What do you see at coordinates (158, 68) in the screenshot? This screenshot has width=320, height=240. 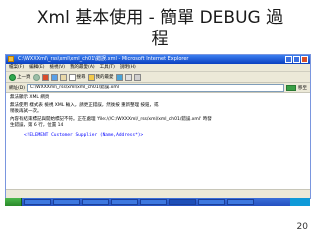 I see `menu-bar: 檔案(F) 編輯(E) 檢視(V) 我的最愛(A) 工具(T) 說明(H)` at bounding box center [158, 68].